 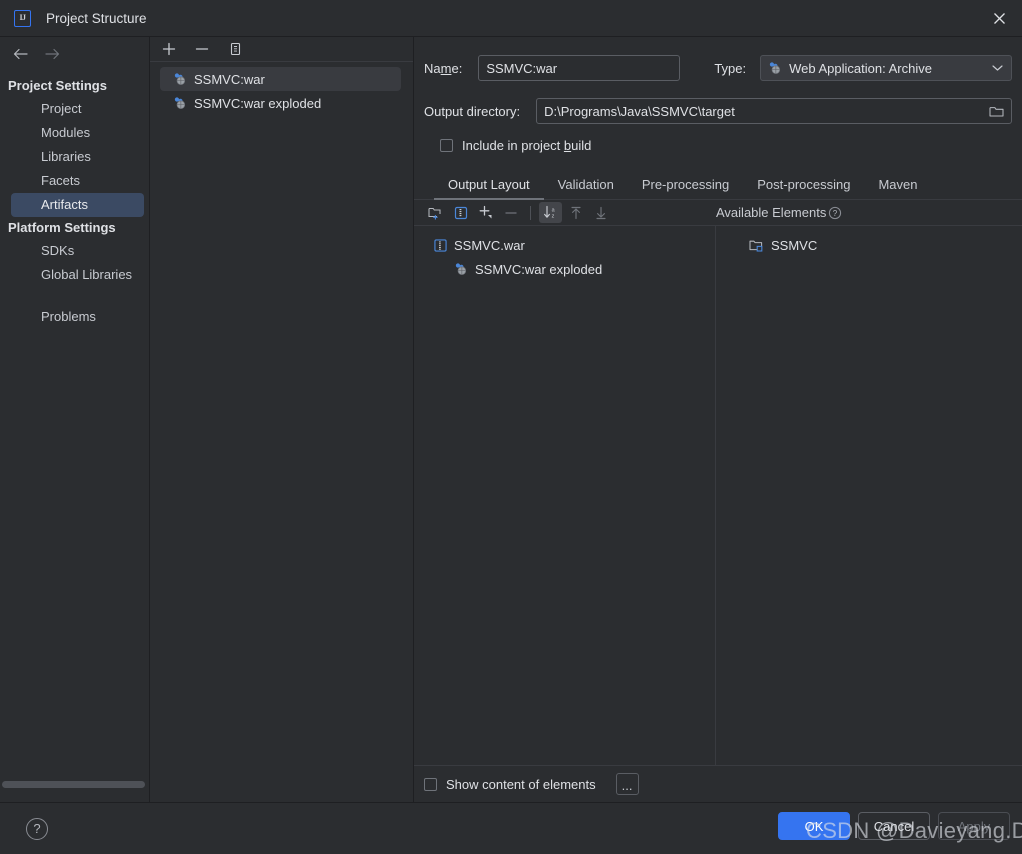 I want to click on archive-icon, so click(x=440, y=245).